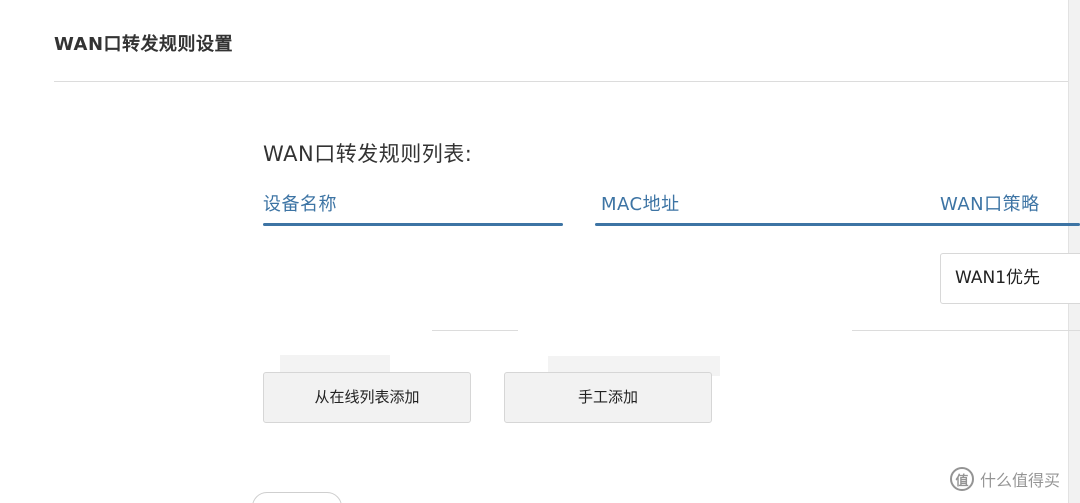 This screenshot has height=503, width=1080. Describe the element at coordinates (1020, 480) in the screenshot. I see `watermark-text: 什么值得买` at that location.